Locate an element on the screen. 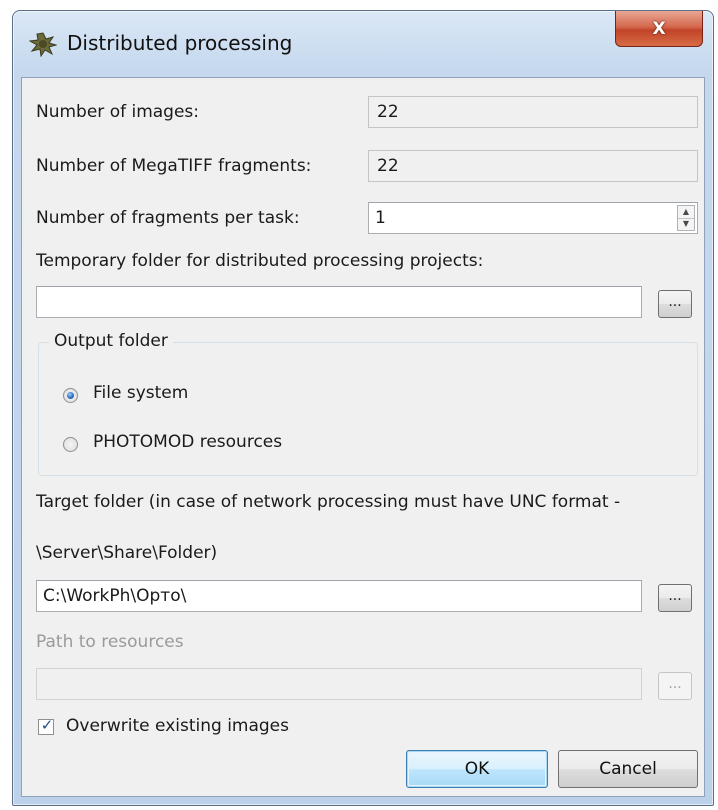 This screenshot has height=810, width=718. images-count-value: 22 is located at coordinates (388, 112).